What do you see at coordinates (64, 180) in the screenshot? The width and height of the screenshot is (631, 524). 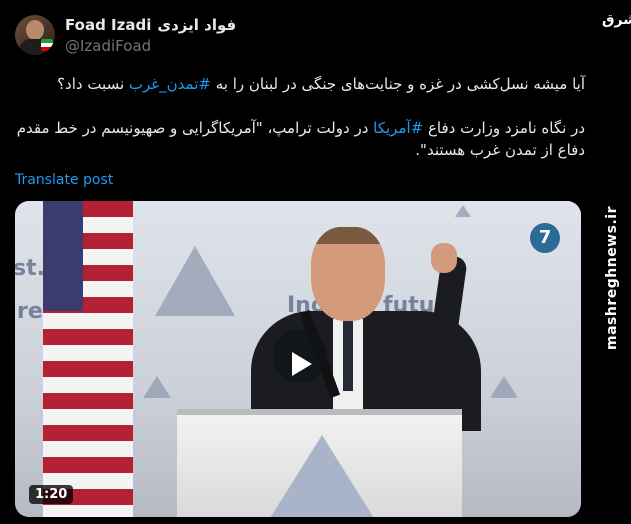 I see `translate-post-link: Translate post` at bounding box center [64, 180].